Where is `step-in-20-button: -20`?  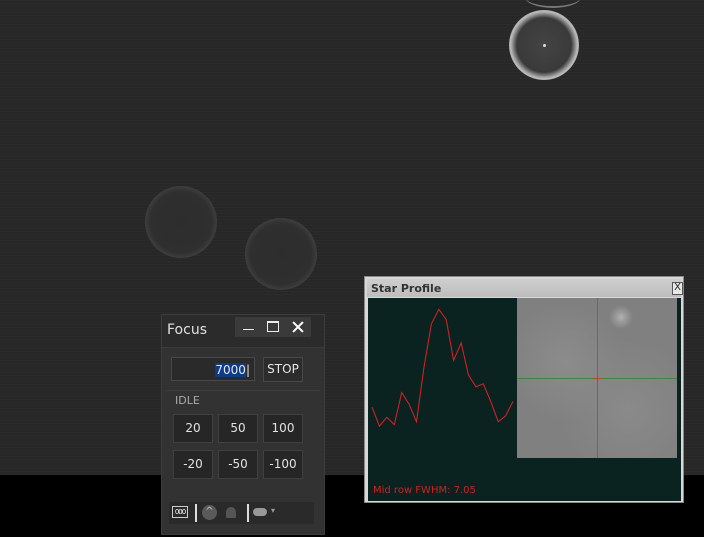
step-in-20-button: -20 is located at coordinates (193, 464).